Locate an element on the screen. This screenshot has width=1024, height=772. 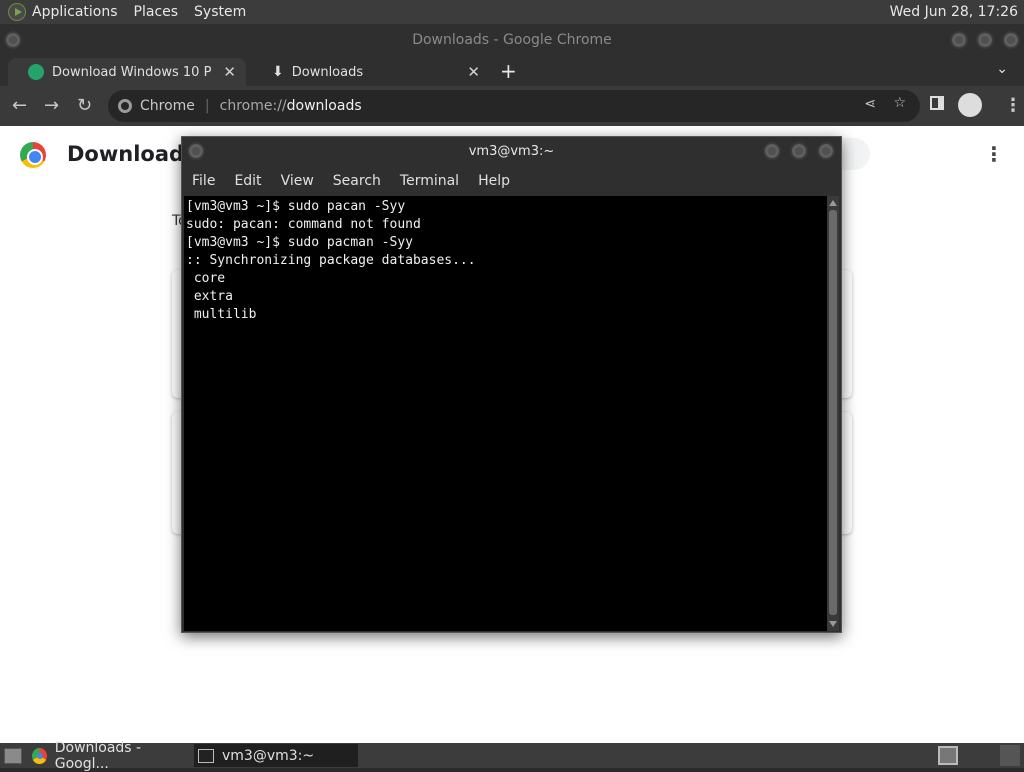
workspace-switcher-icon is located at coordinates (948, 755).